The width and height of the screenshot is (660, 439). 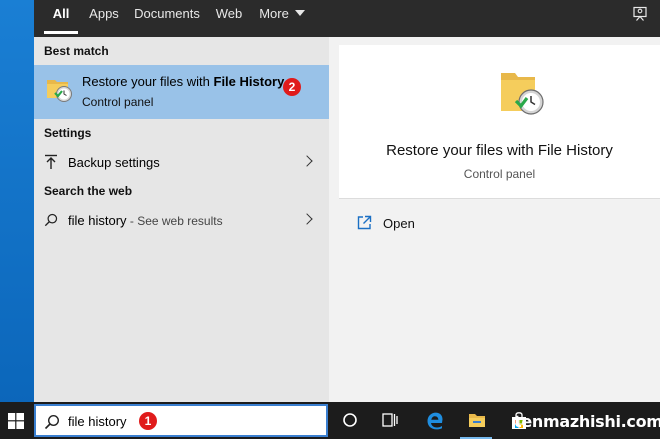 What do you see at coordinates (167, 13) in the screenshot?
I see `tab-documents-label: Documents` at bounding box center [167, 13].